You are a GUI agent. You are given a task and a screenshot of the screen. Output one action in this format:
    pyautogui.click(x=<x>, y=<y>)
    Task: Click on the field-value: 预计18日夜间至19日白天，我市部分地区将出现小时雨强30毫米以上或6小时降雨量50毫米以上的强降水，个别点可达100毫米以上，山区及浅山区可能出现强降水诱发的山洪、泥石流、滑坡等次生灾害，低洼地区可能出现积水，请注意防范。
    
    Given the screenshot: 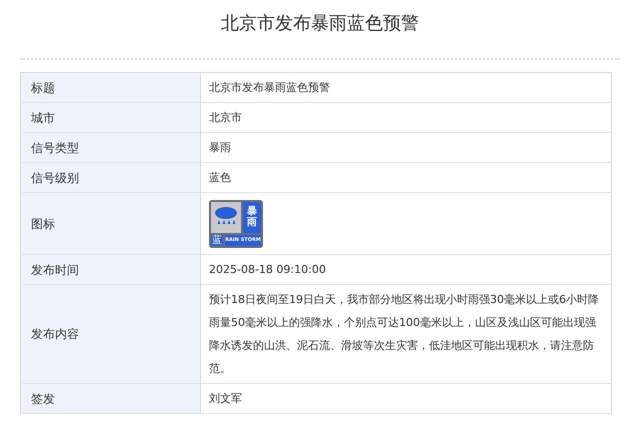 What is the action you would take?
    pyautogui.click(x=406, y=334)
    